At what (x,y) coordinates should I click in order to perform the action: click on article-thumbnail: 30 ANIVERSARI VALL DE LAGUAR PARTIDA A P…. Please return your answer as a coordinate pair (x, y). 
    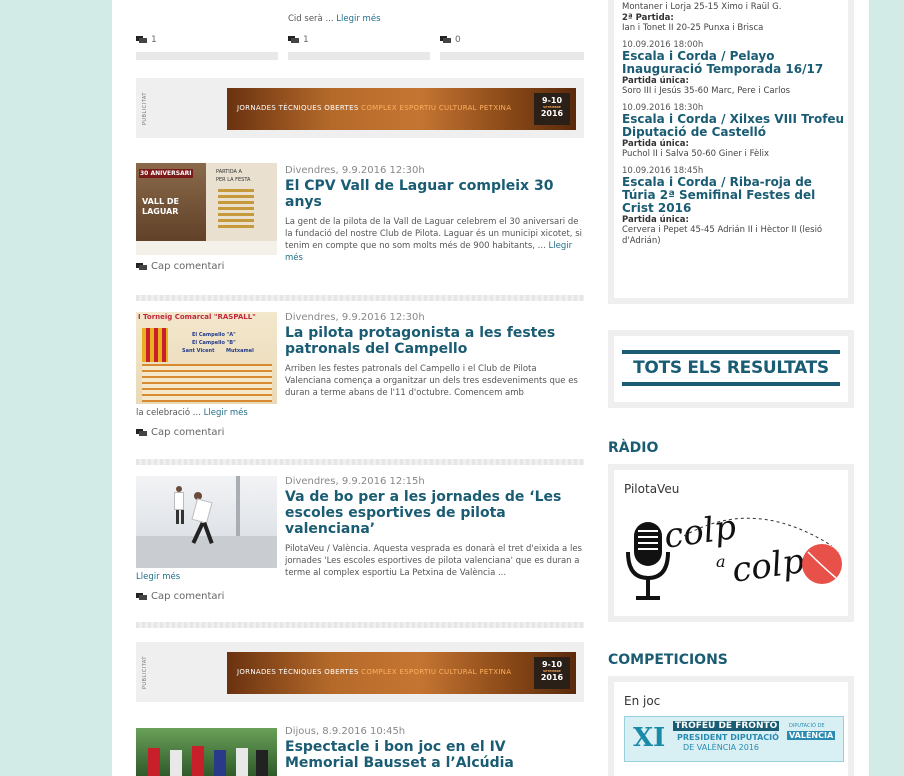
    Looking at the image, I should click on (206, 209).